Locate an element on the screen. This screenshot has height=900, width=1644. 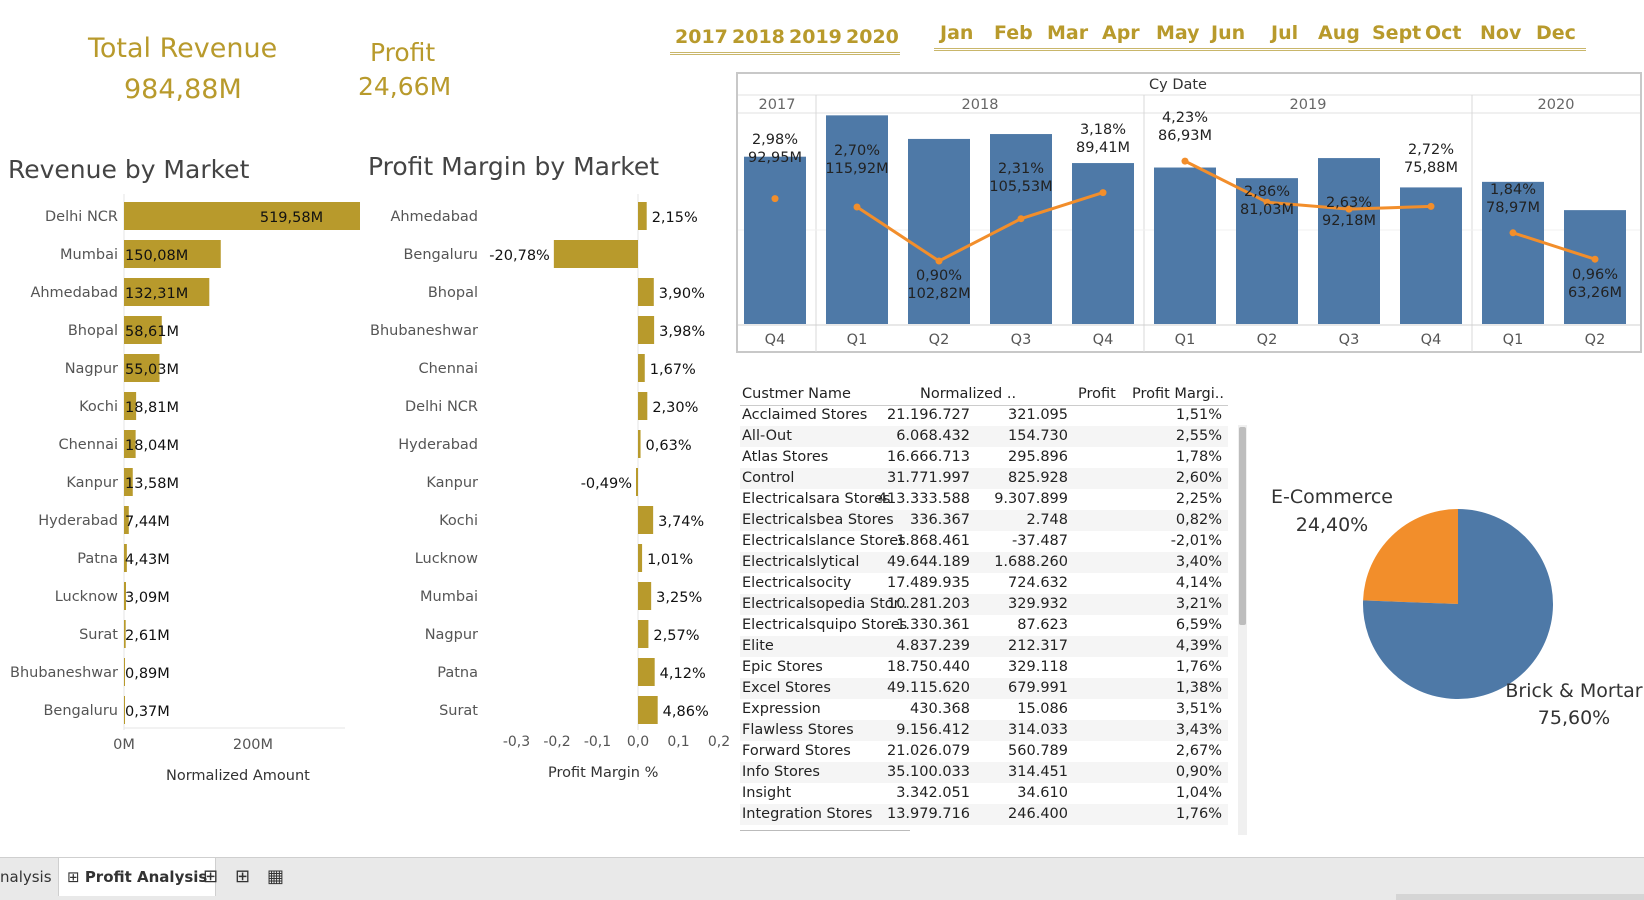
table-row: All-Out 6.068.432 154.730 2,55% is located at coordinates (984, 436).